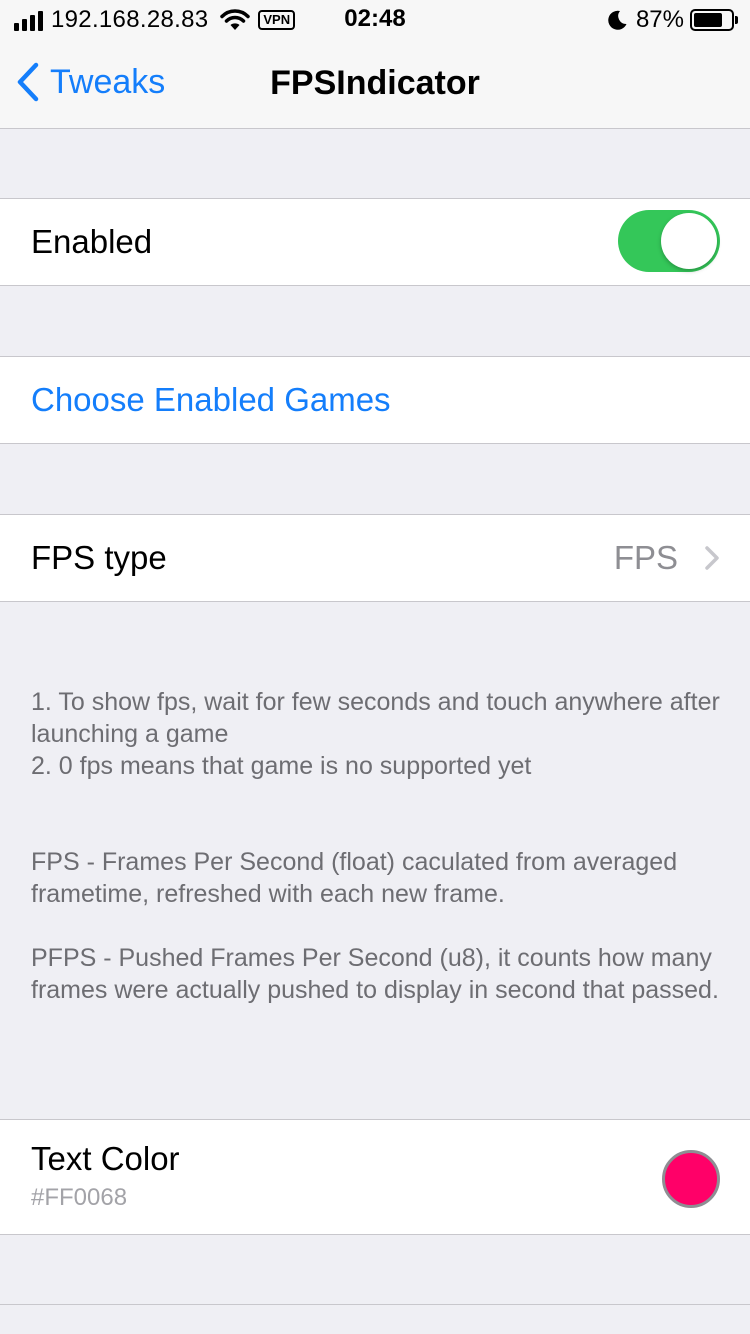 This screenshot has height=1334, width=750. I want to click on vpn-badge: VPN, so click(277, 20).